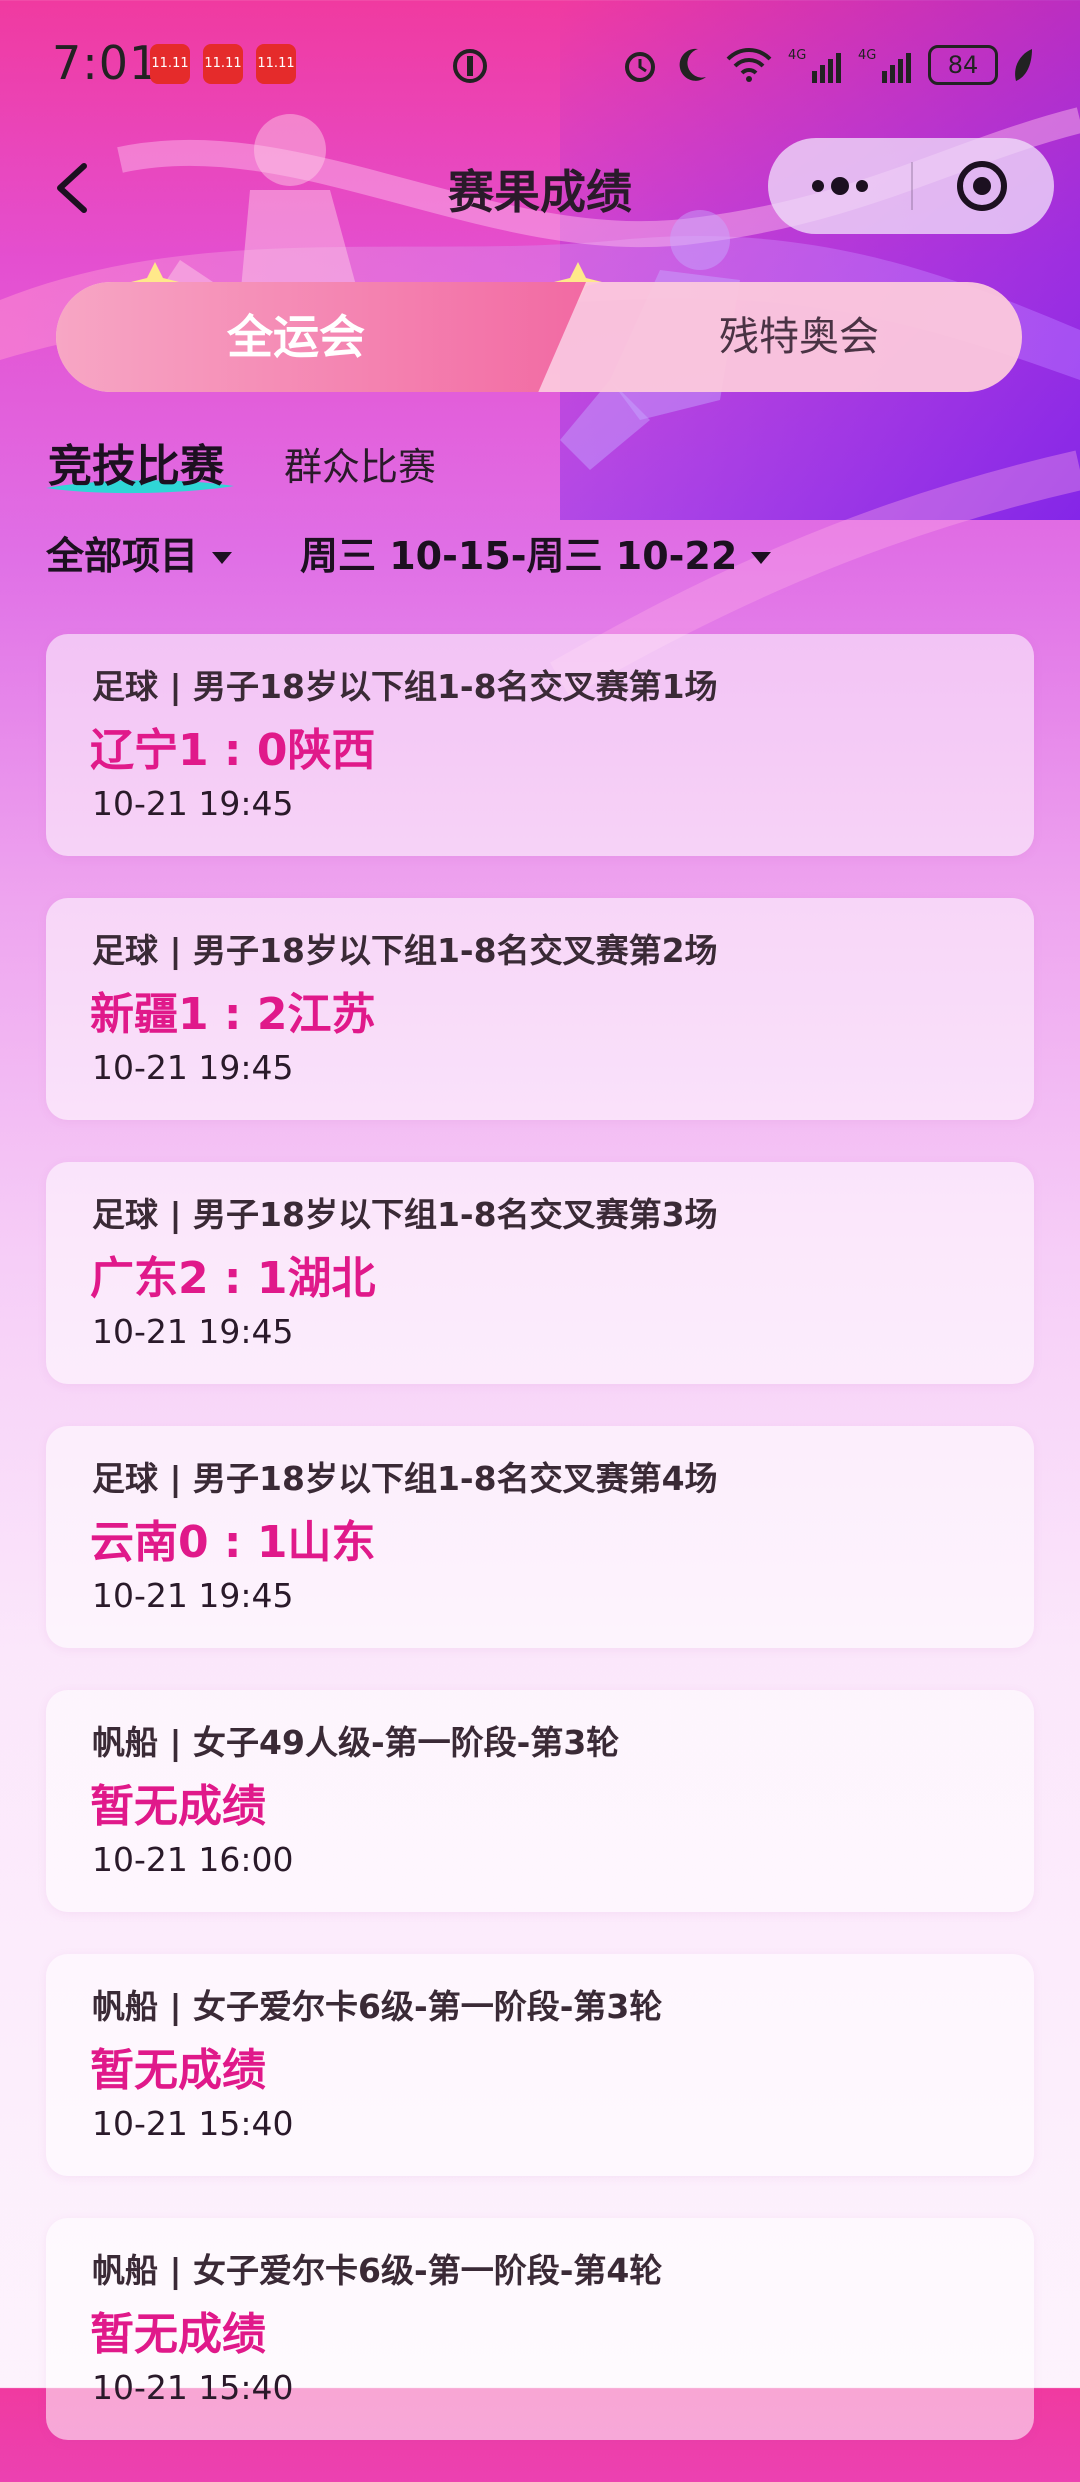  Describe the element at coordinates (377, 2006) in the screenshot. I see `result-event: 帆船 | 女子爱尔卡6级-第一阶段-第3轮` at that location.